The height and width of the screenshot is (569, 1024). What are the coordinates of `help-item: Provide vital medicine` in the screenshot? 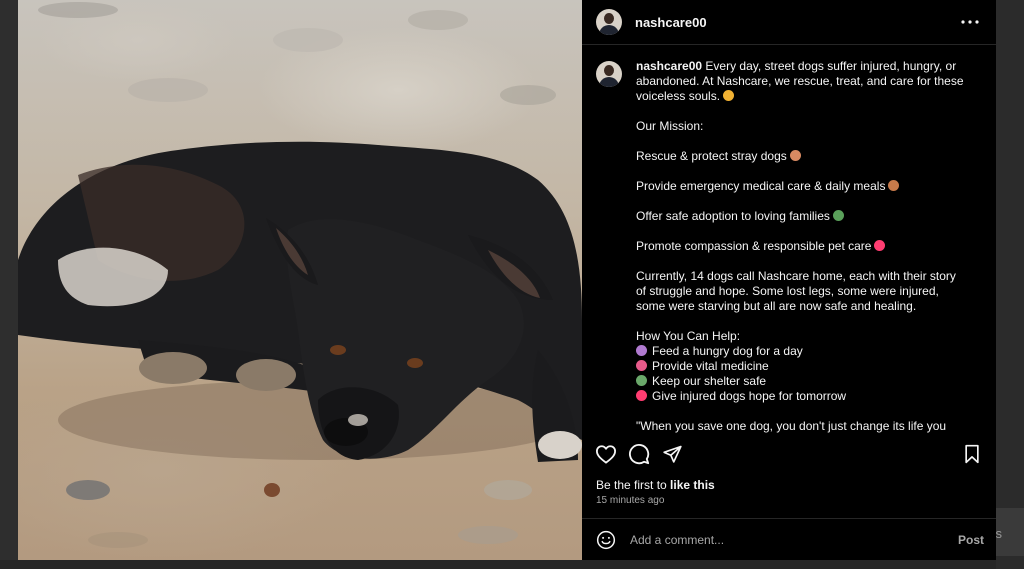 It's located at (710, 366).